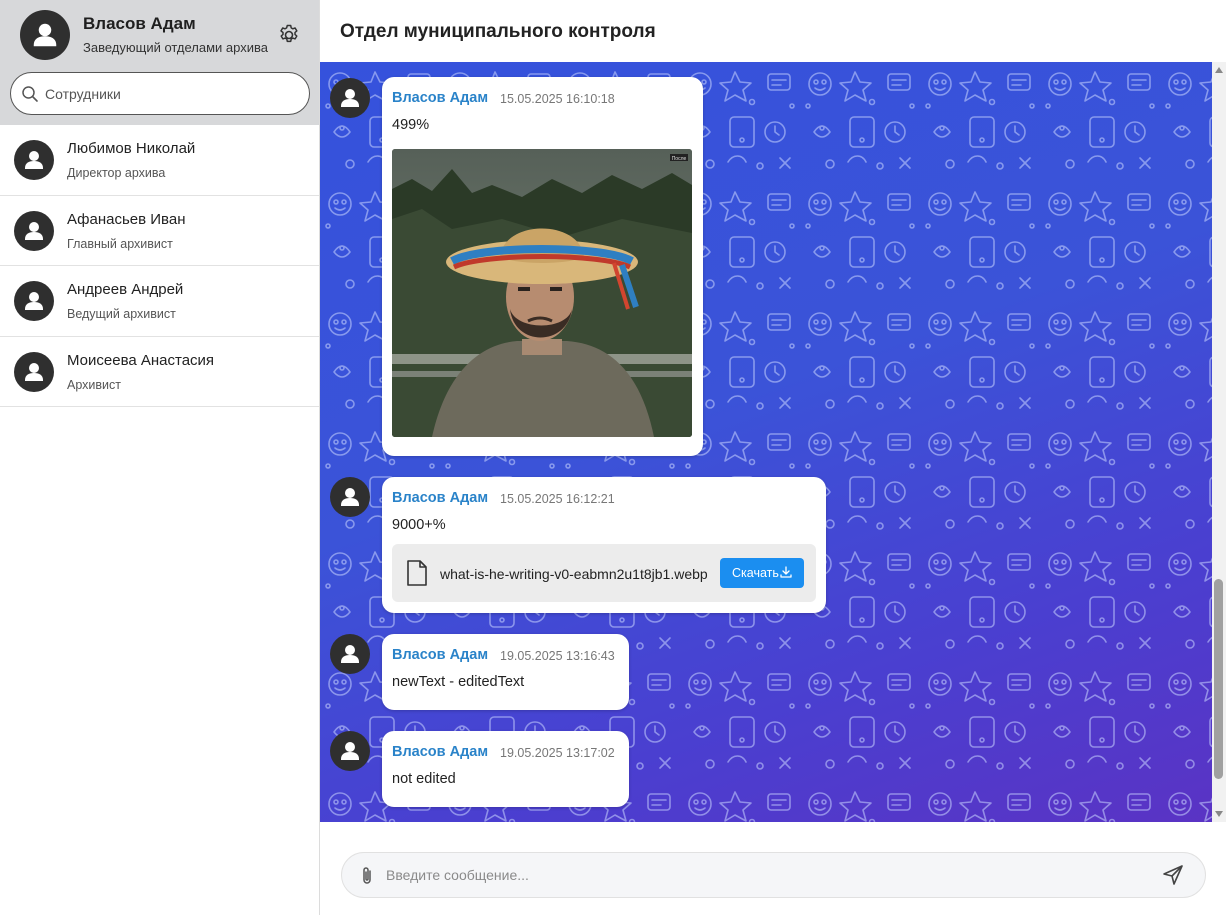  I want to click on contact-item: Любимов Николай Директор архива, so click(159, 160).